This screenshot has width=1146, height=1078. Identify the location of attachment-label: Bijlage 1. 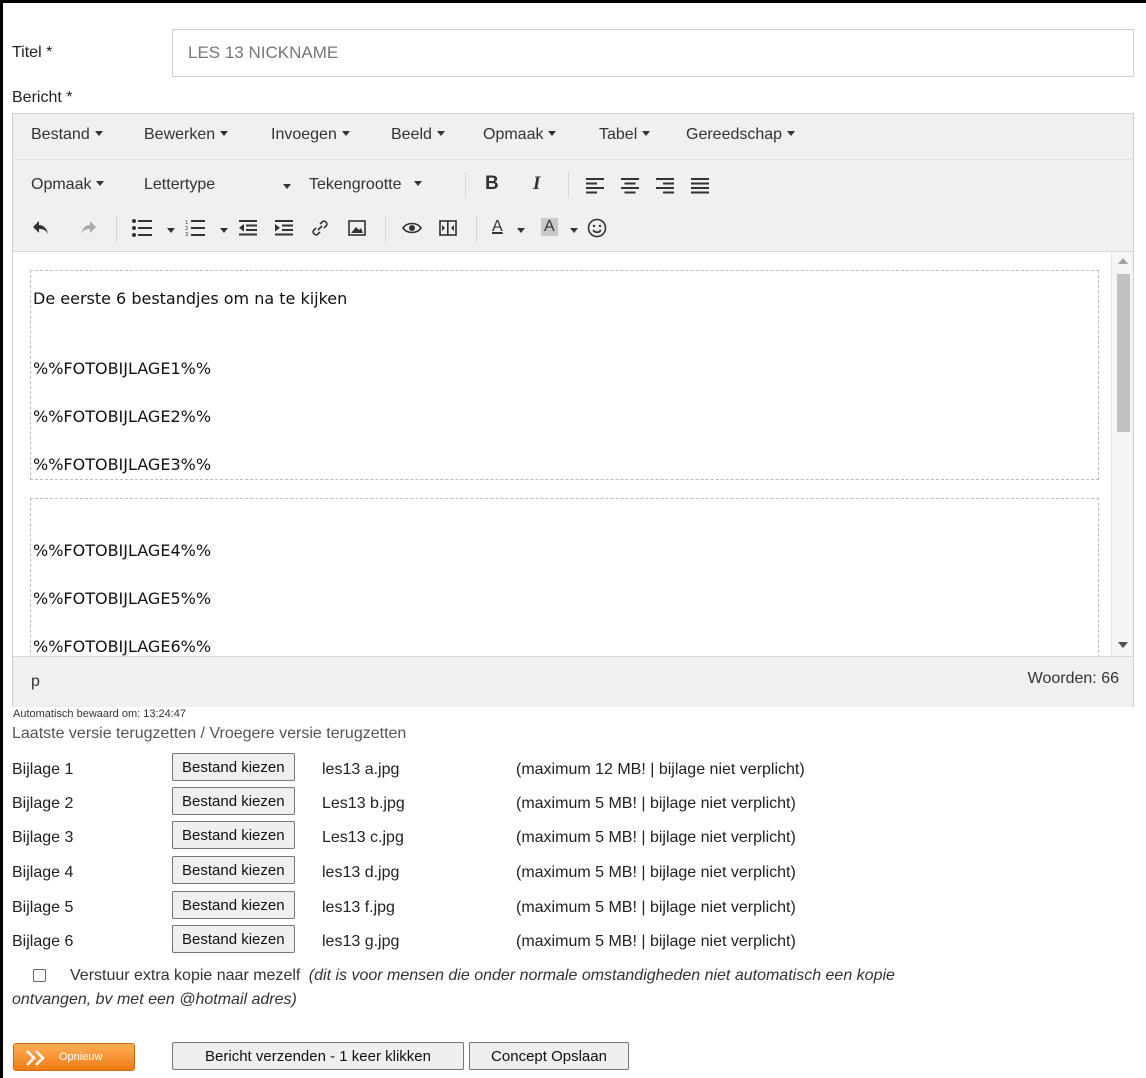
(43, 769).